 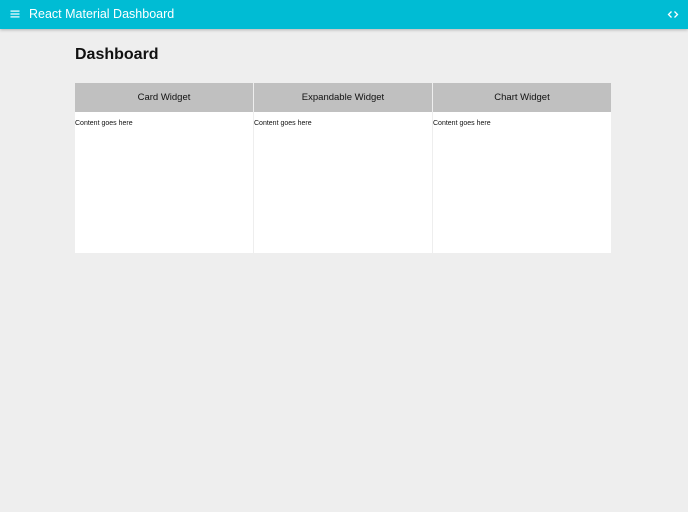 I want to click on menu-button, so click(x=15, y=14).